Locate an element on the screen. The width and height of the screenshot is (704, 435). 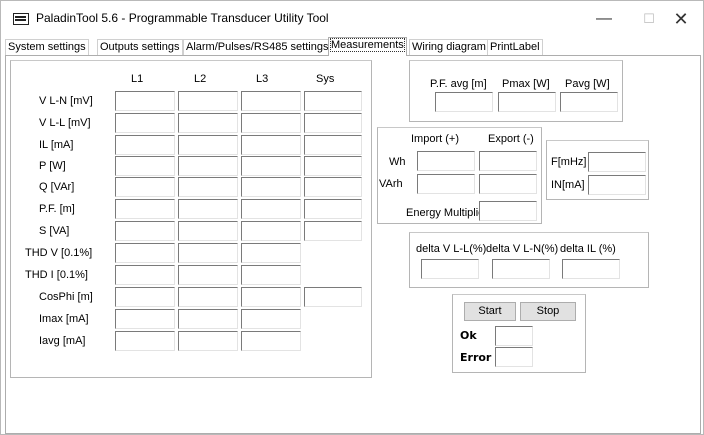
row-label-thd-i: THD I [0.1%] is located at coordinates (56, 275).